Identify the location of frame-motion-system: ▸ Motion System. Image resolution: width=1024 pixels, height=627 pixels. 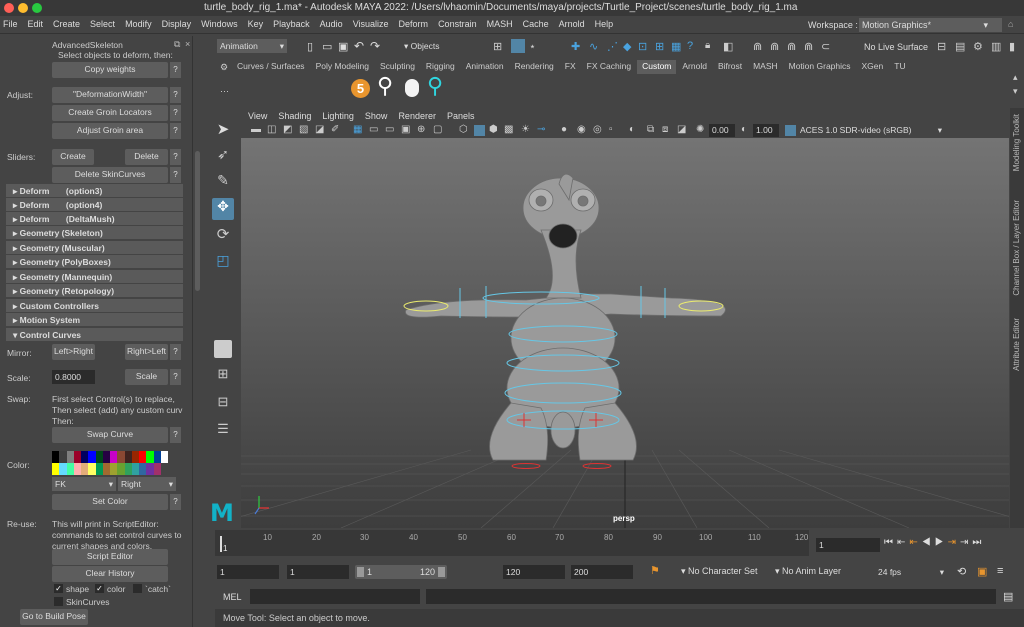
(94, 320).